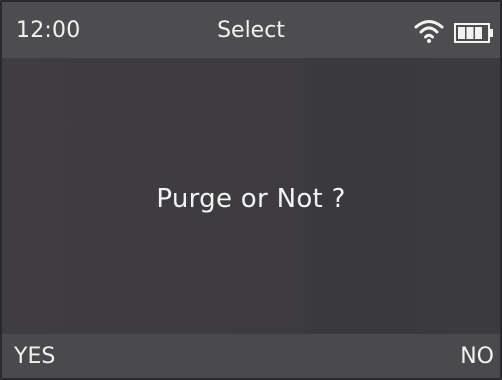 Image resolution: width=502 pixels, height=380 pixels. Describe the element at coordinates (477, 356) in the screenshot. I see `no-softkey: NO` at that location.